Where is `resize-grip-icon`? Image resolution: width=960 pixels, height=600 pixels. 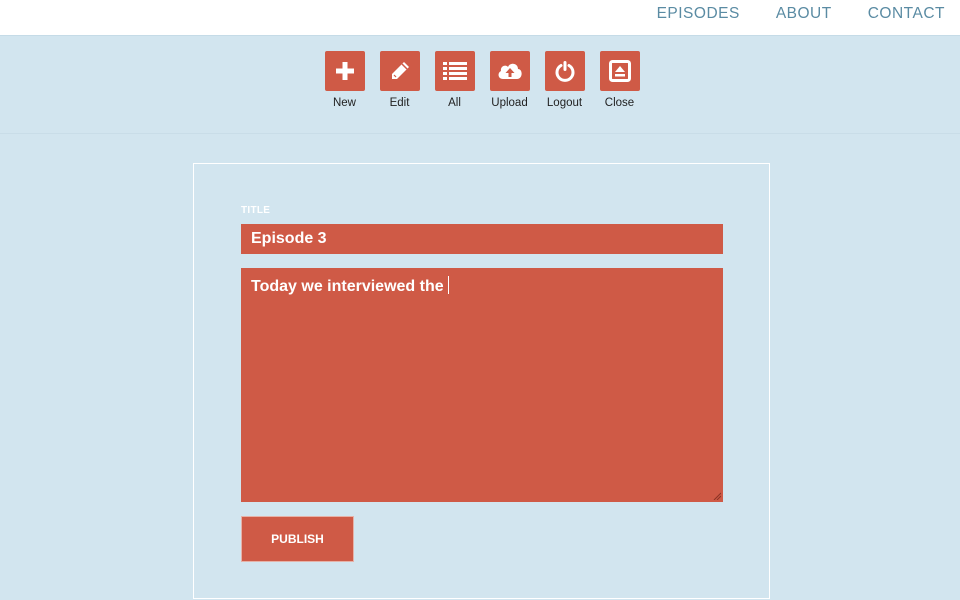
resize-grip-icon is located at coordinates (717, 496).